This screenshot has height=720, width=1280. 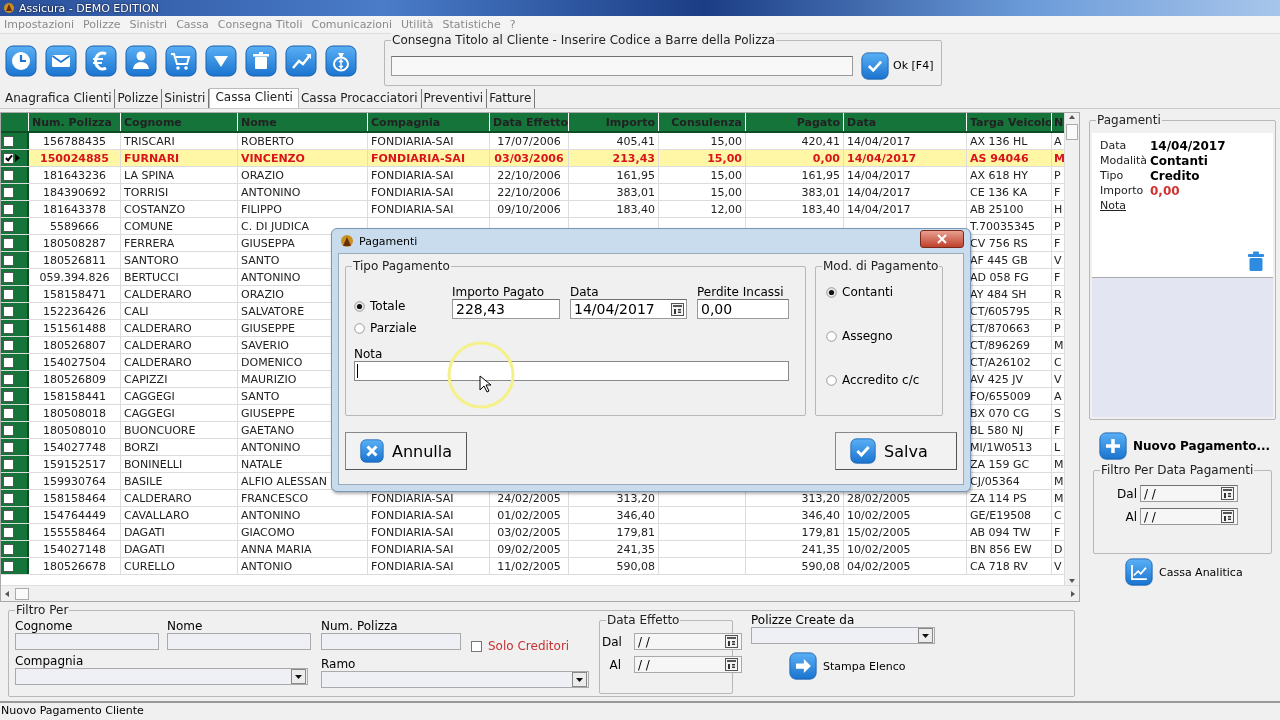 I want to click on table-row: 155558464 DAGATI GIACOMO FONDIARIA-SAI 03/02/2005 179,81 179,81 15/02/2005 AB 094 TW F, so click(x=532, y=533).